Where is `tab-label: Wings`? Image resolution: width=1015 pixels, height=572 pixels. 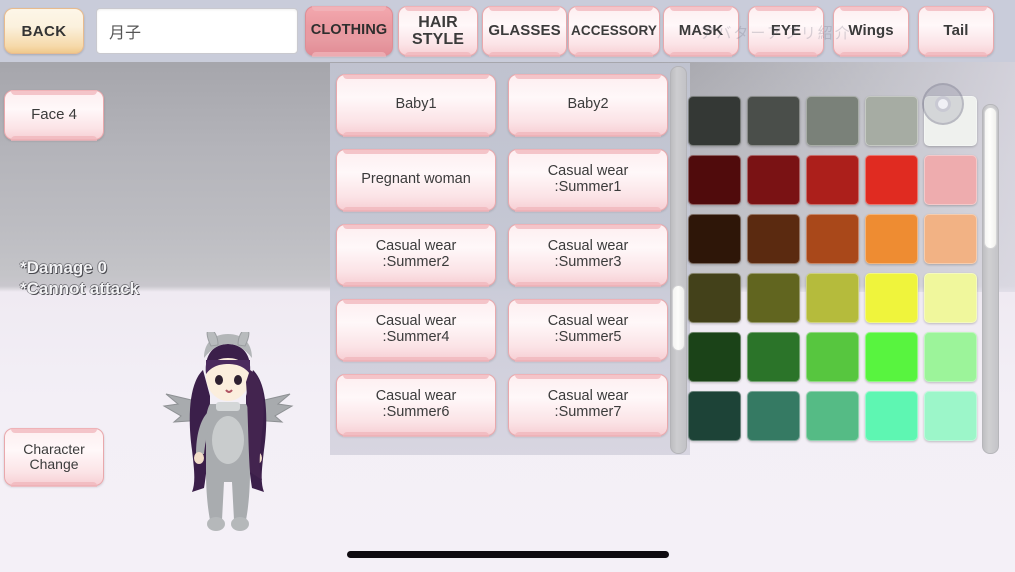 tab-label: Wings is located at coordinates (871, 30).